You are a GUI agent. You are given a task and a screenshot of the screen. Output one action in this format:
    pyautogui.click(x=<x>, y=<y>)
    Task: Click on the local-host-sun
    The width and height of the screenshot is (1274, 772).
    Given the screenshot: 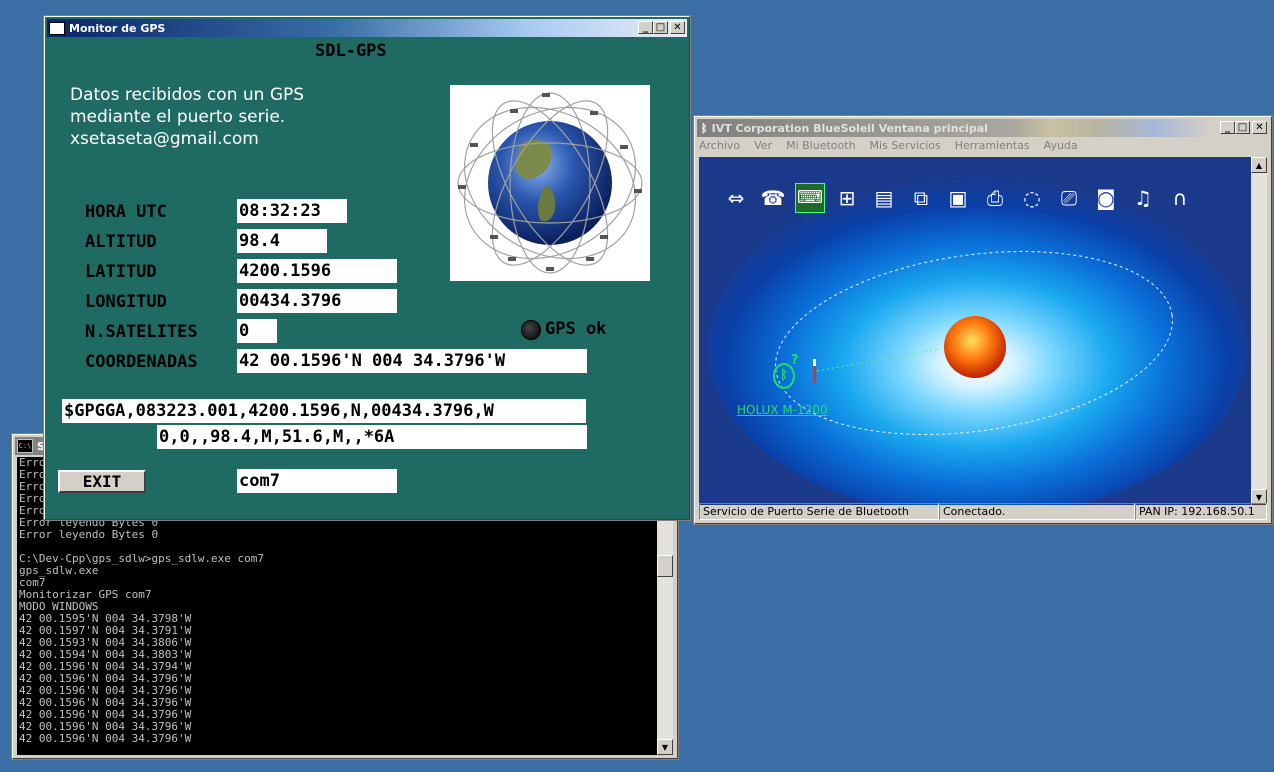 What is the action you would take?
    pyautogui.click(x=975, y=347)
    